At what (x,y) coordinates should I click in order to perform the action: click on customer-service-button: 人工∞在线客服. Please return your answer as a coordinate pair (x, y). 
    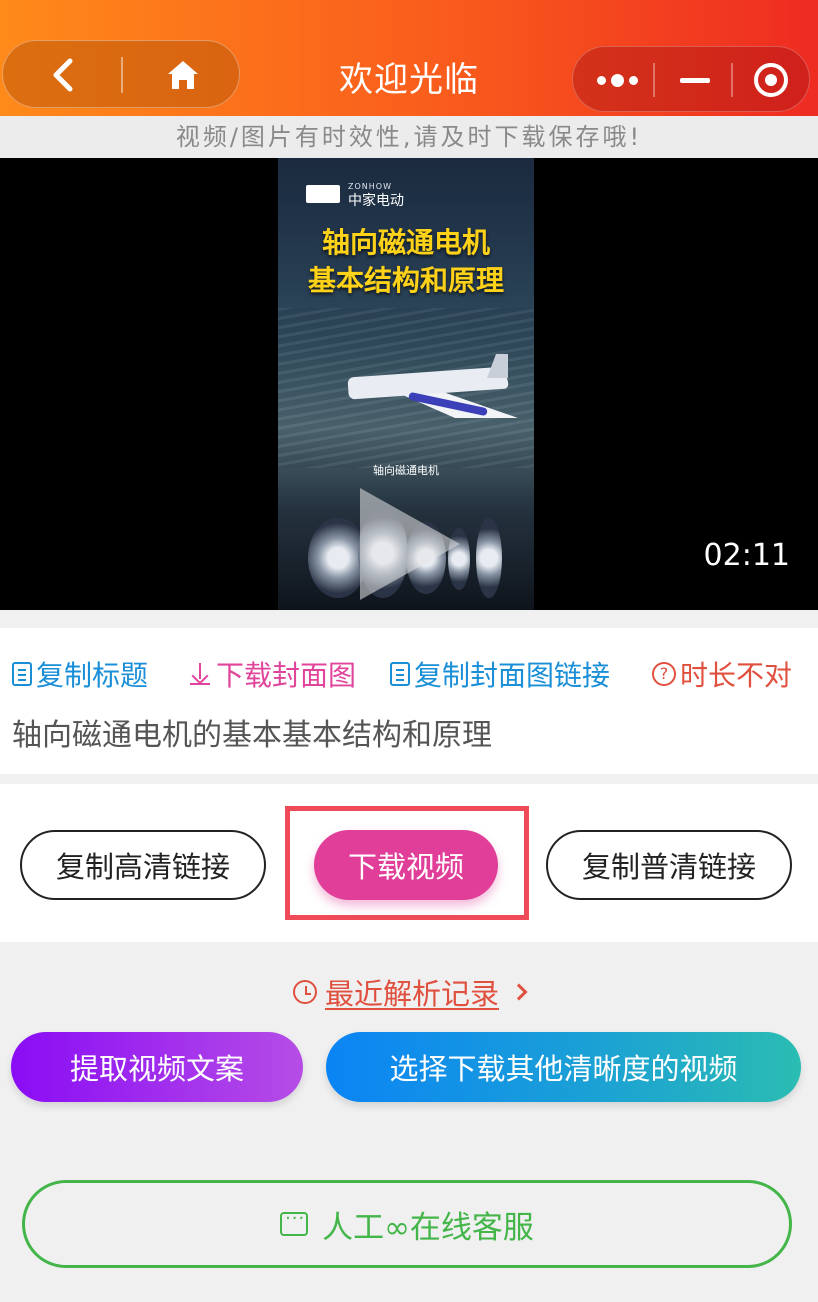
    Looking at the image, I should click on (407, 1224).